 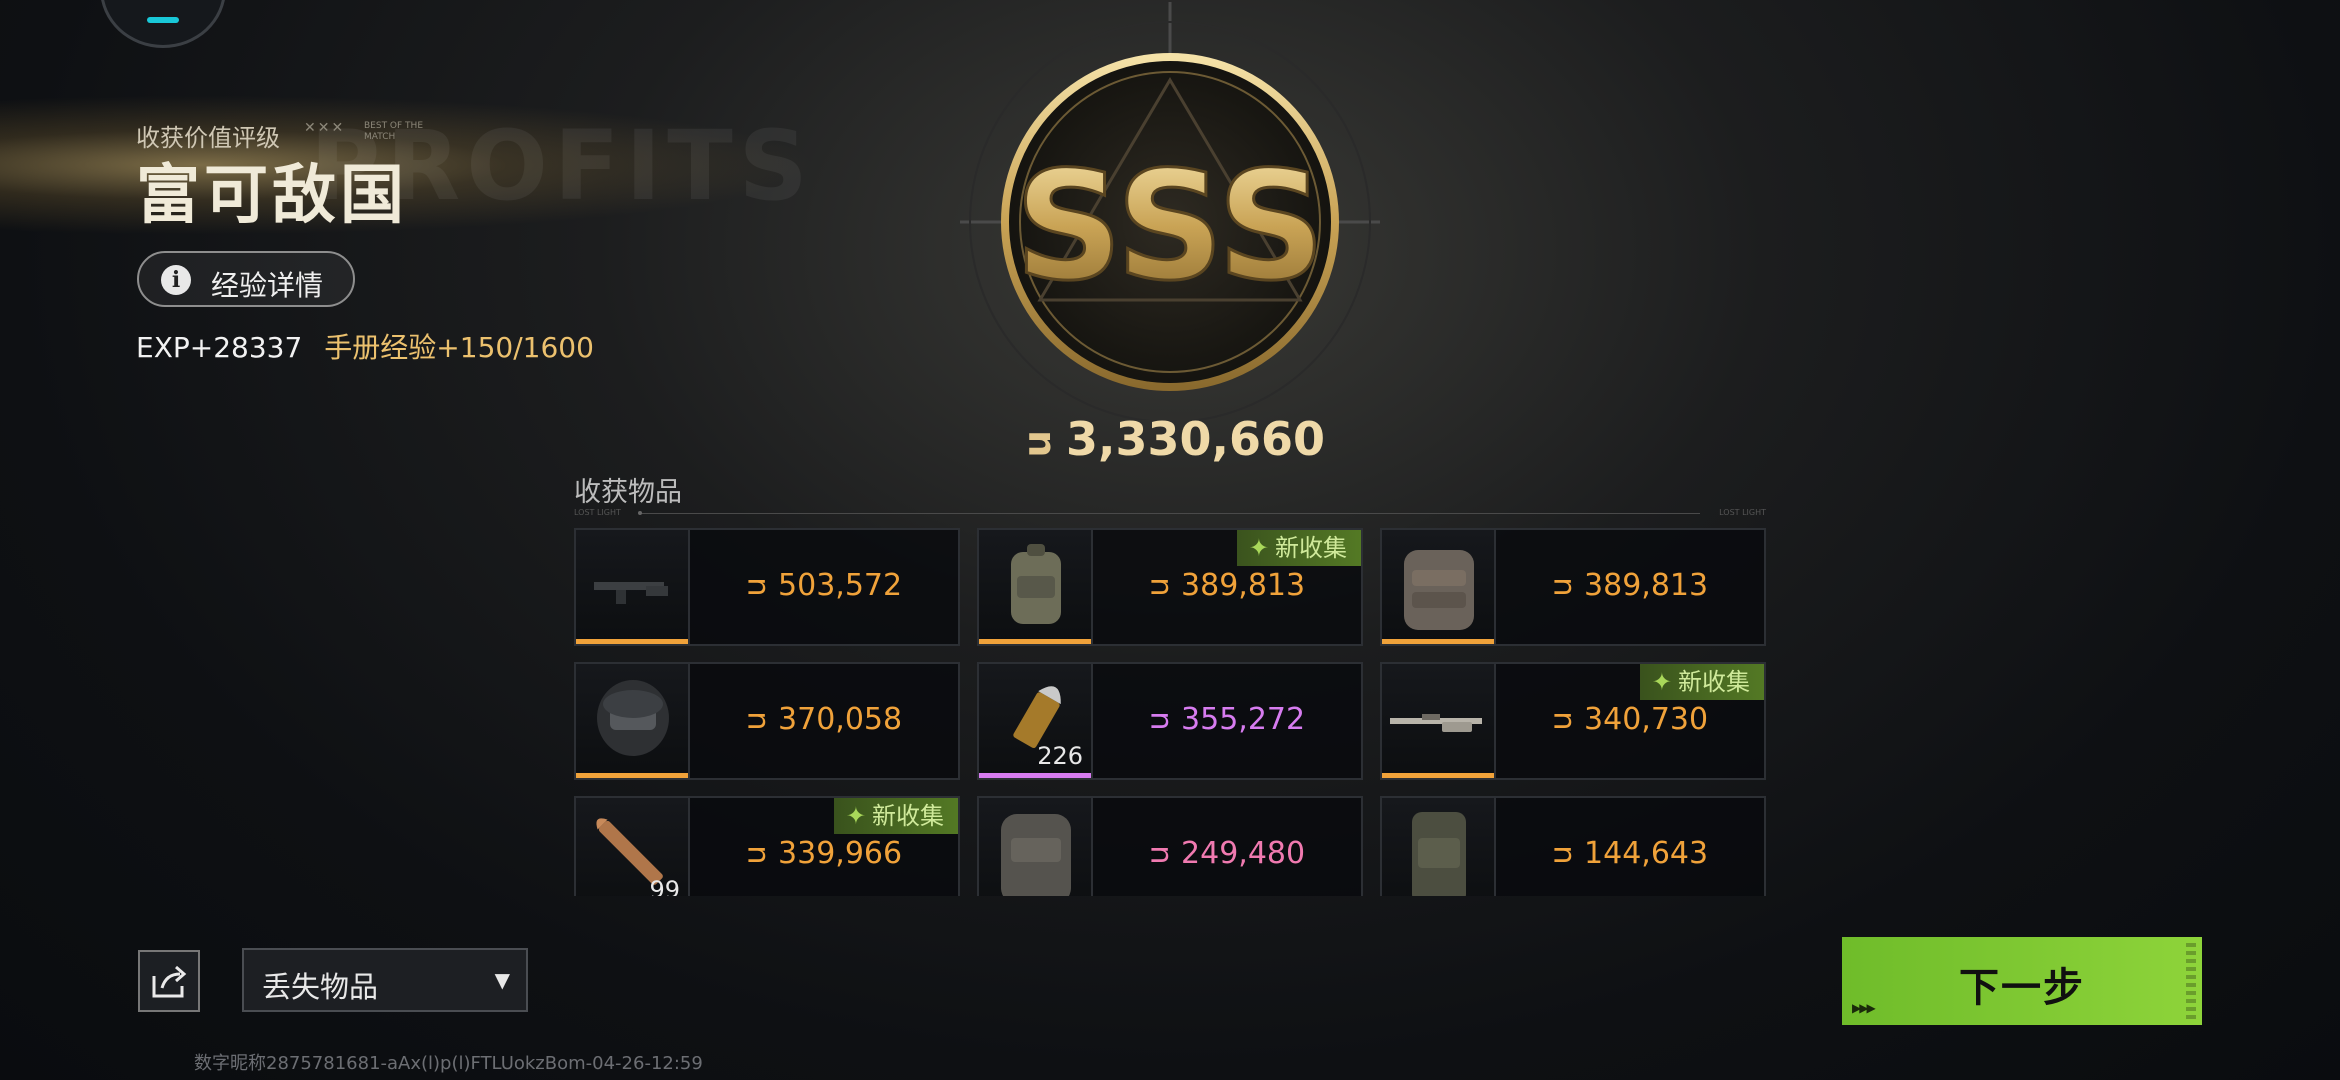 I want to click on total-amount: 3,330,660, so click(x=1195, y=439).